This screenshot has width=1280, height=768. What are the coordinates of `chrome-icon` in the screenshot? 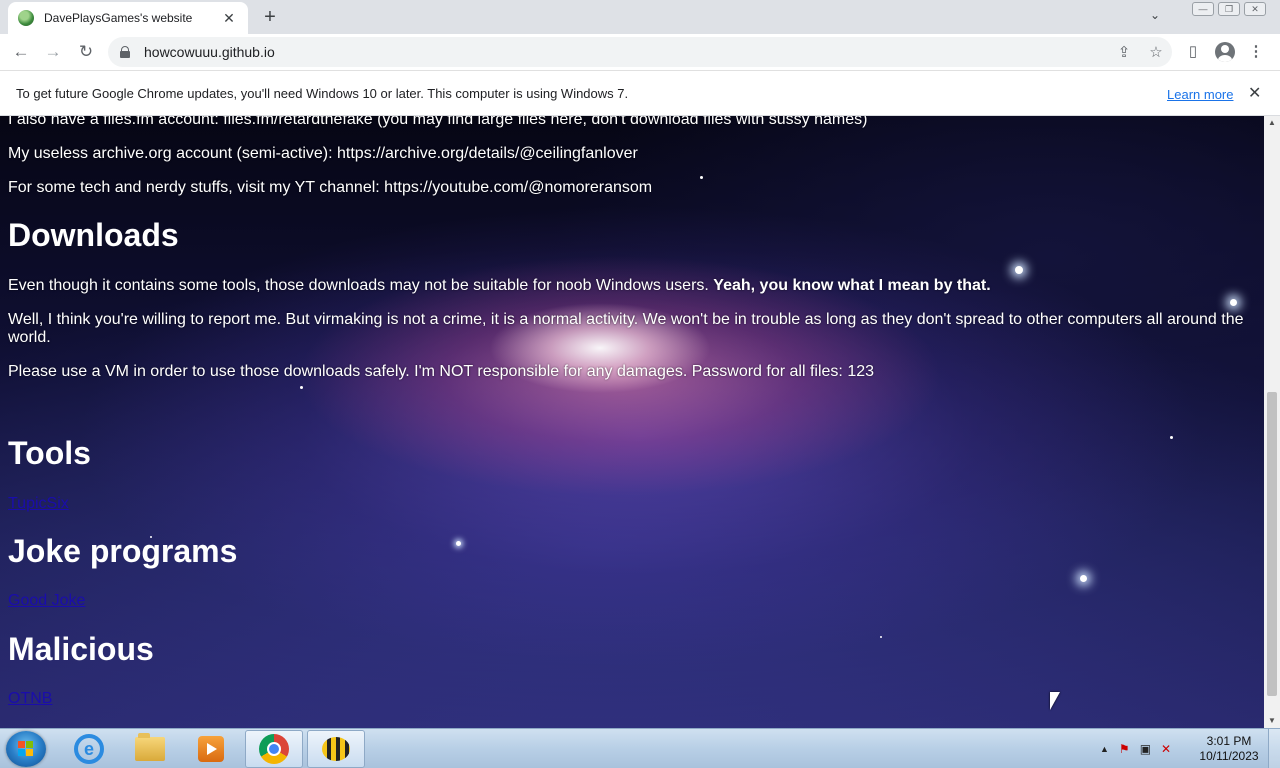 It's located at (274, 749).